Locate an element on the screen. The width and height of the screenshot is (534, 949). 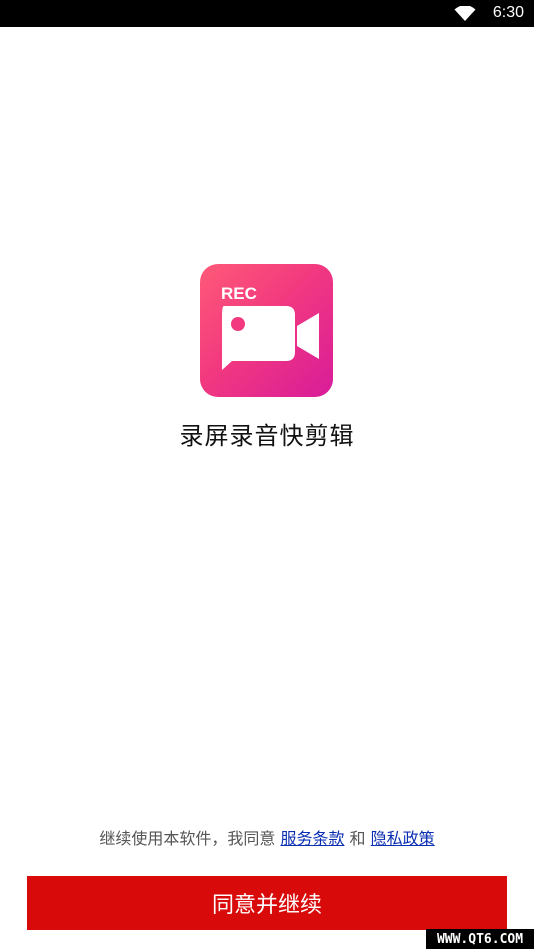
app-name: 录屏录音快剪辑 is located at coordinates (267, 436).